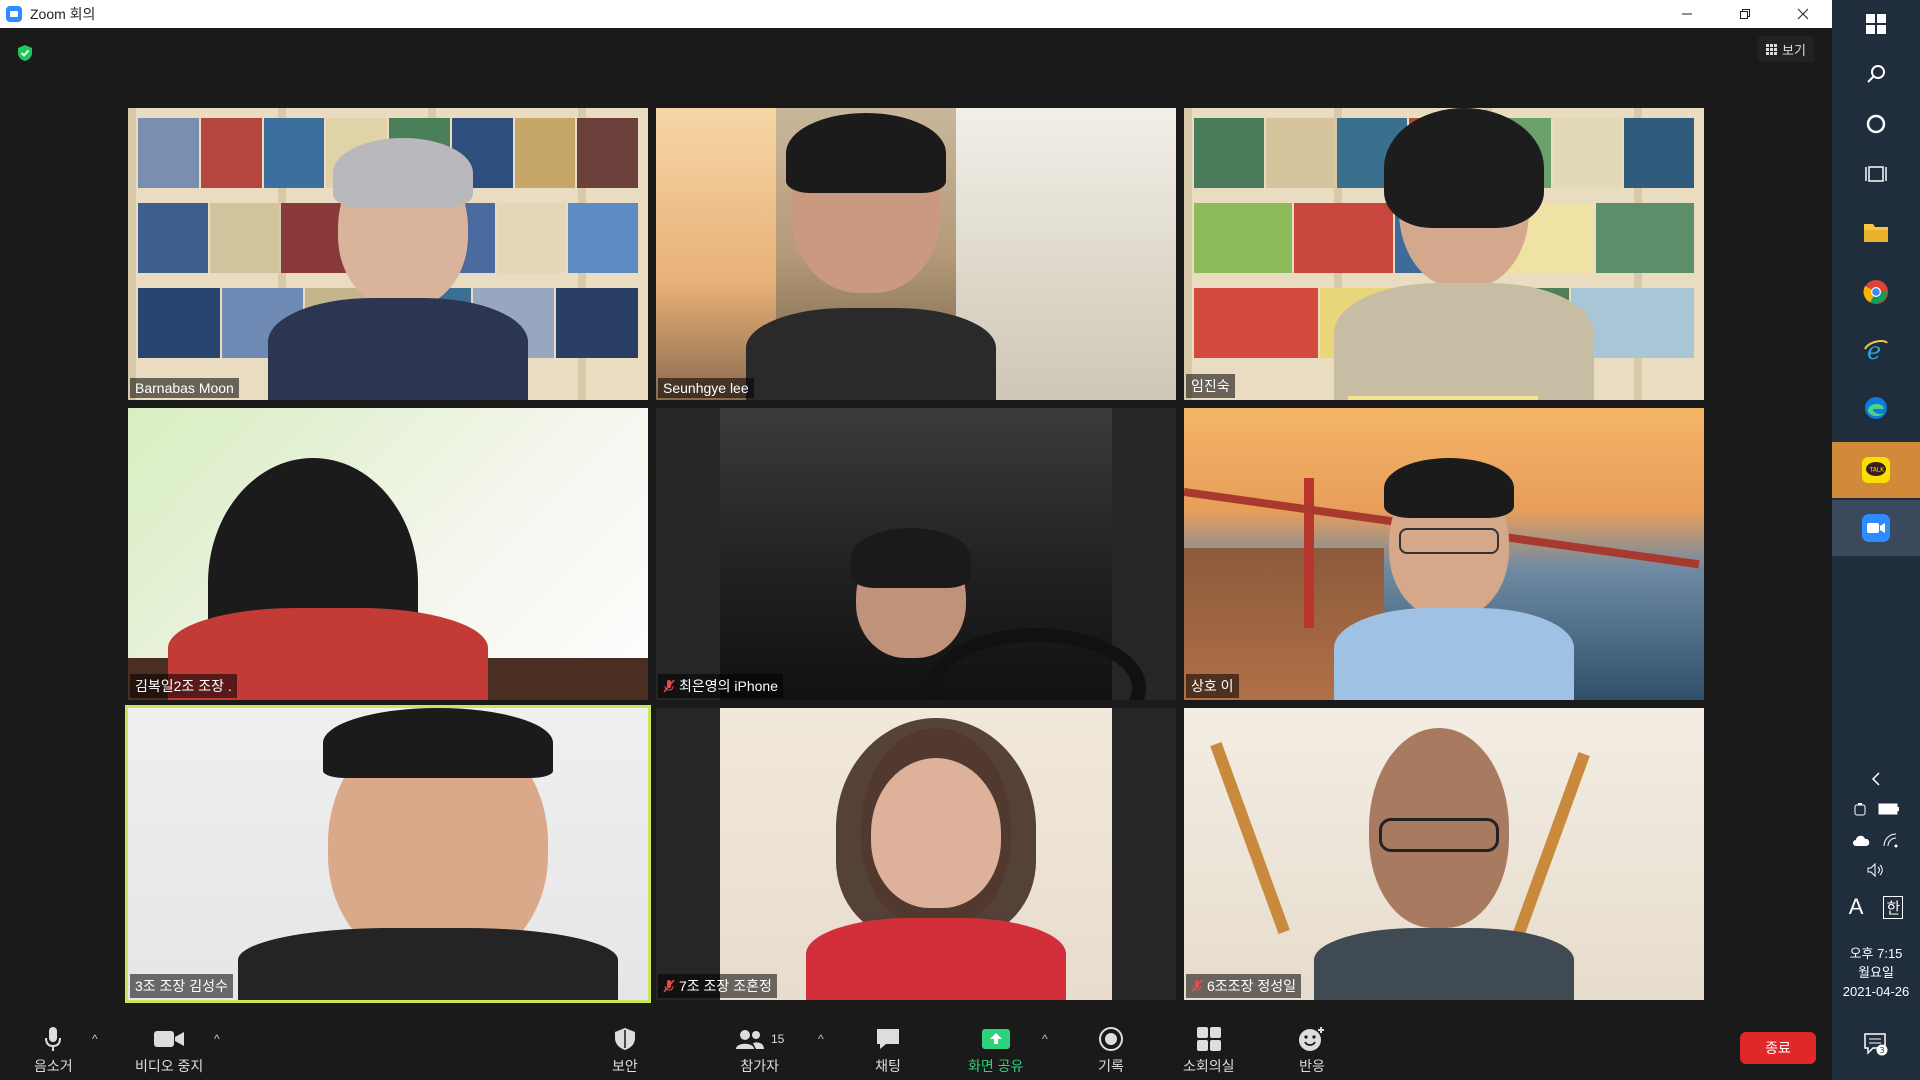  Describe the element at coordinates (183, 686) in the screenshot. I see `participant-name-tag: 김복일2조 조장 .` at that location.